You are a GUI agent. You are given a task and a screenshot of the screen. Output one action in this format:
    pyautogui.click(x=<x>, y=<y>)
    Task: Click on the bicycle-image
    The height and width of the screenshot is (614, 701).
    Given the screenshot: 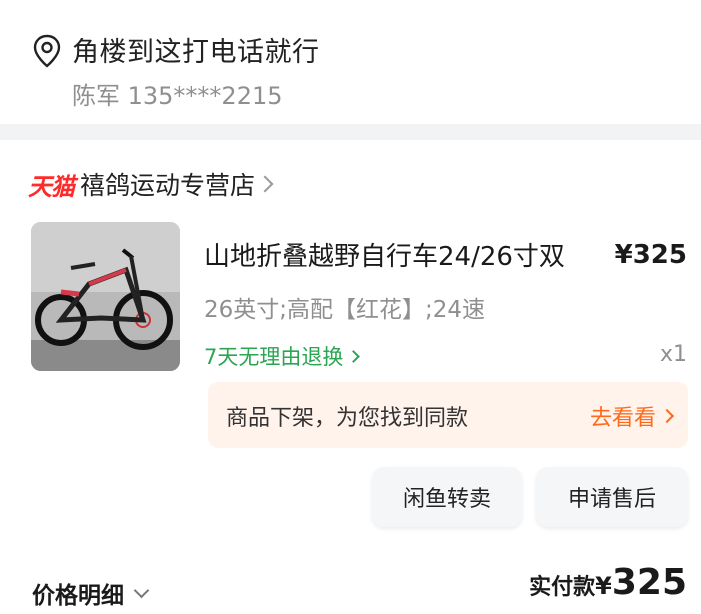 What is the action you would take?
    pyautogui.click(x=105, y=296)
    